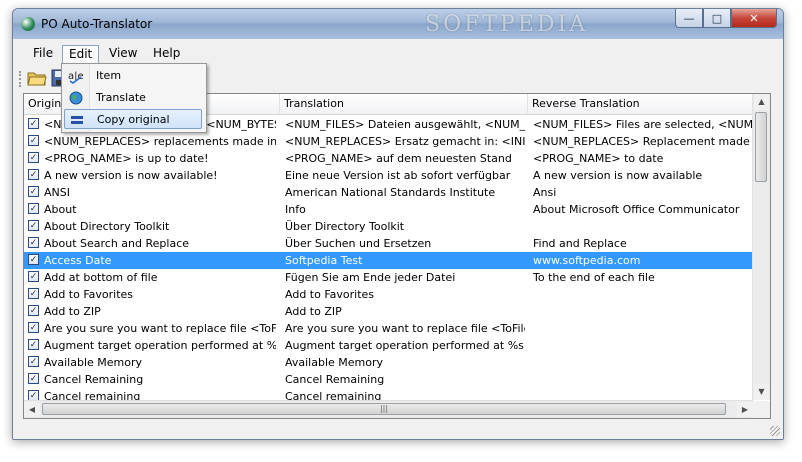 This screenshot has height=462, width=802. What do you see at coordinates (405, 311) in the screenshot?
I see `cell-translation: Add to ZIP` at bounding box center [405, 311].